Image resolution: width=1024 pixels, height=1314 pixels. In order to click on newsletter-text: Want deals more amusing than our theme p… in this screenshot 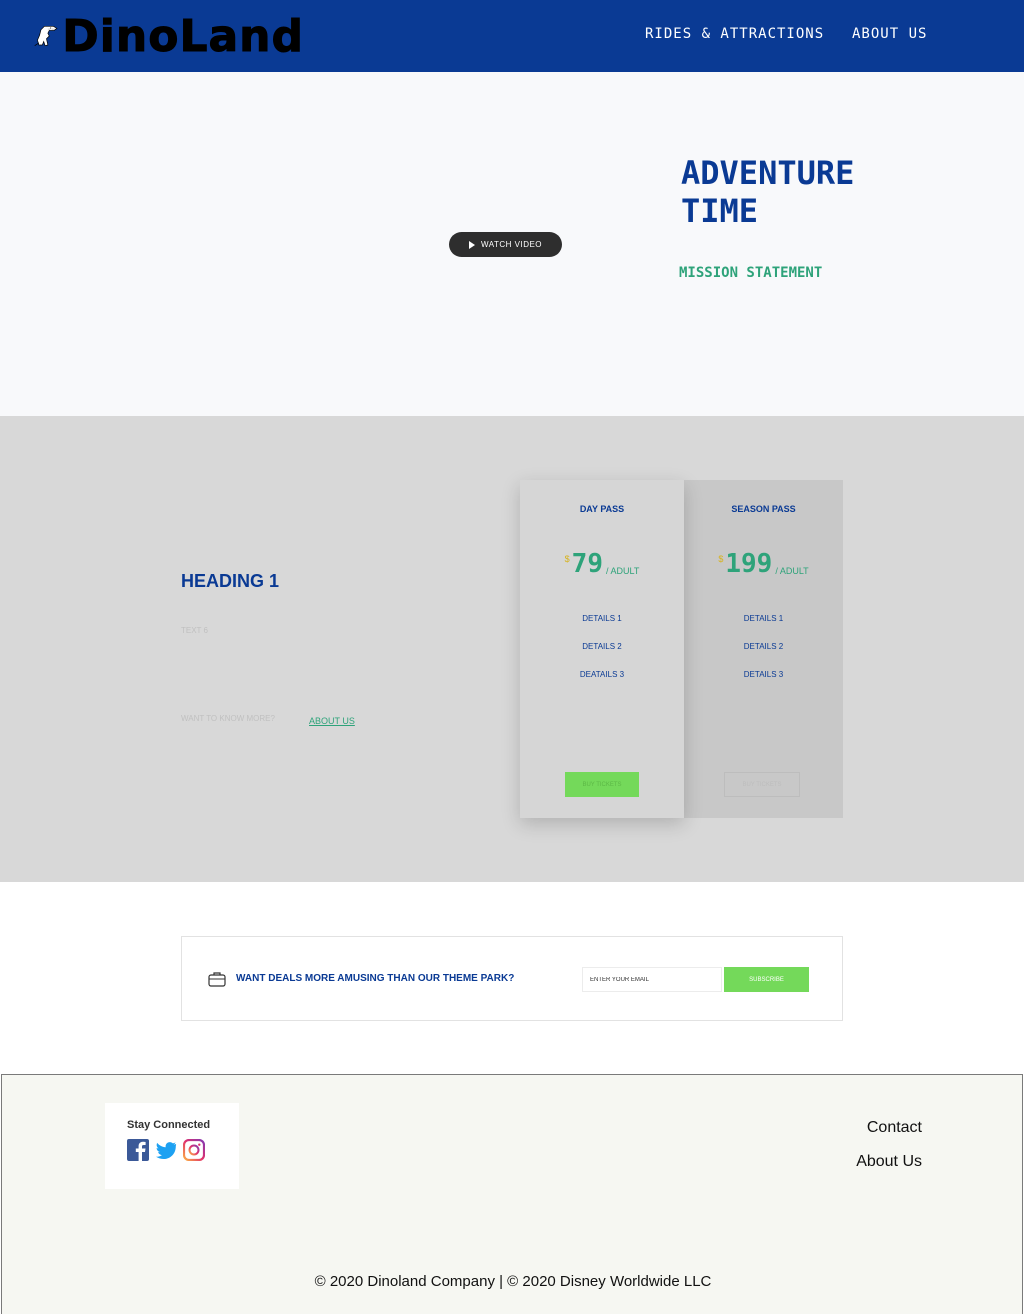, I will do `click(375, 978)`.